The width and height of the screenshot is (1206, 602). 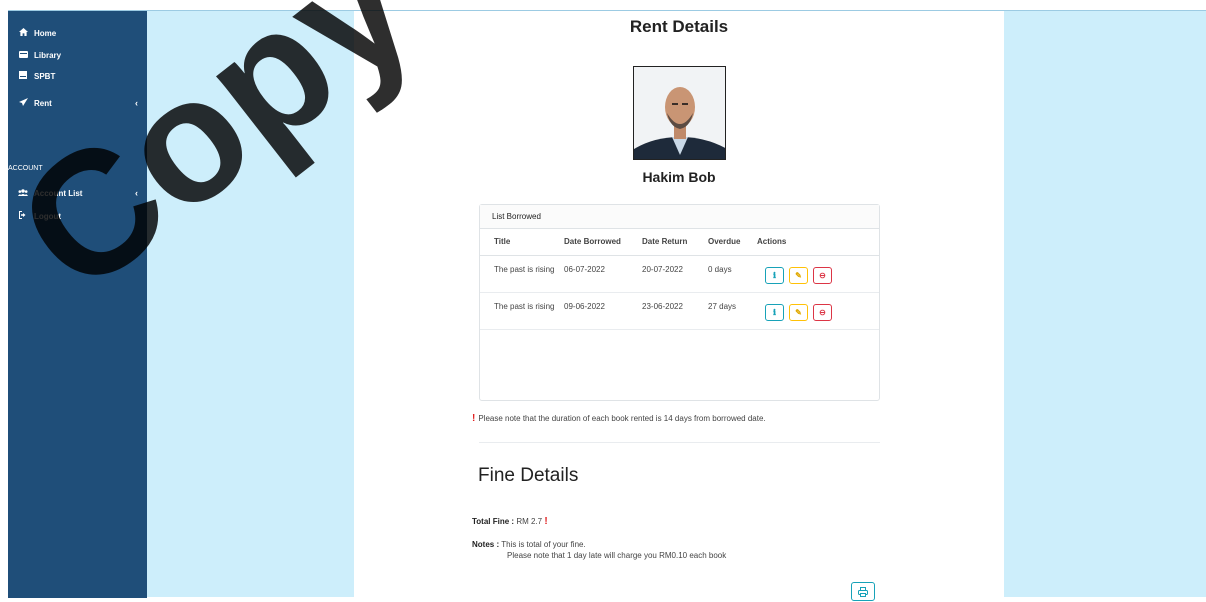 I want to click on cell-overdue: 27 days, so click(x=728, y=311).